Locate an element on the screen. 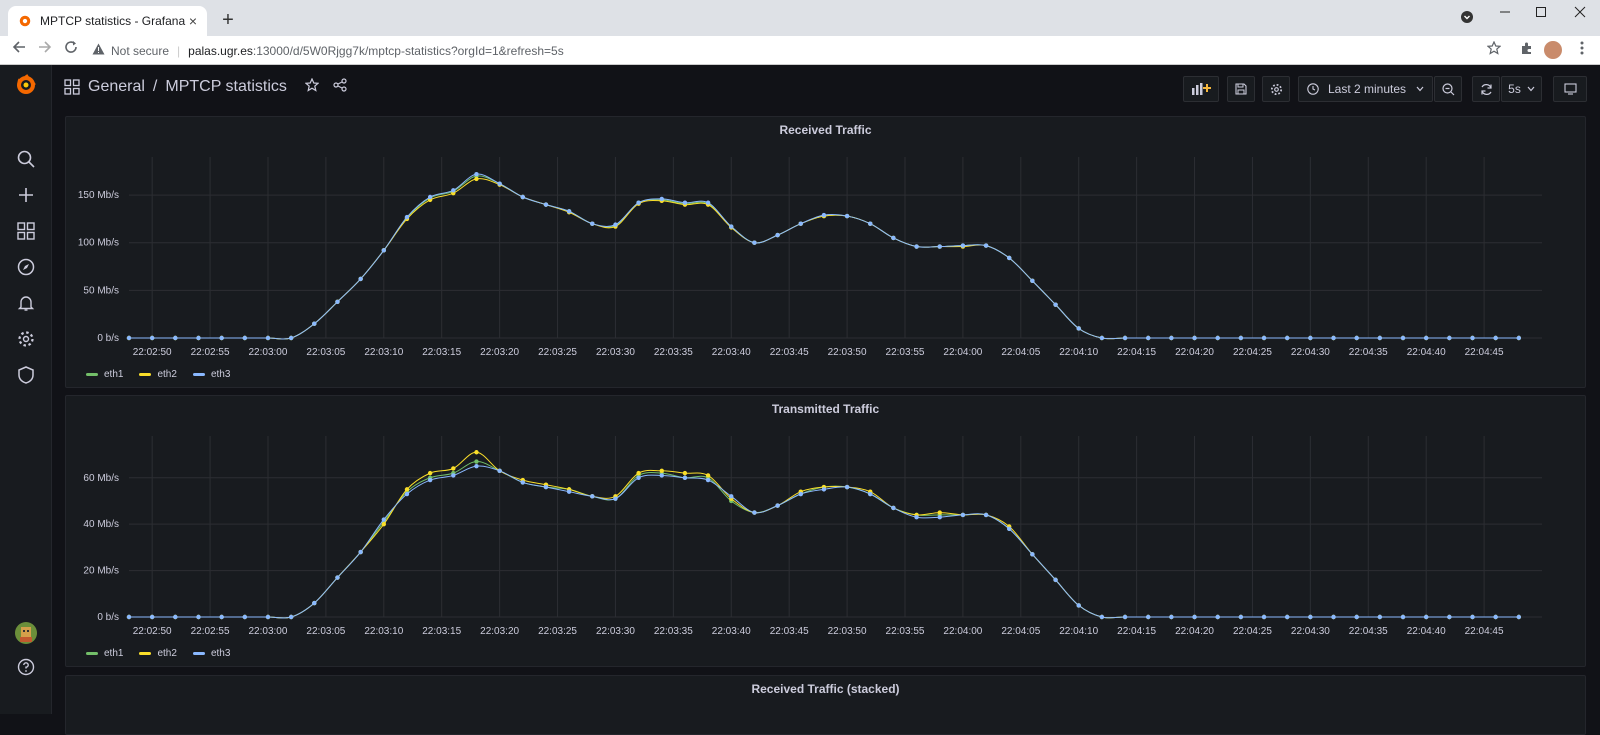  refresh-interval-label: 5s is located at coordinates (1514, 89).